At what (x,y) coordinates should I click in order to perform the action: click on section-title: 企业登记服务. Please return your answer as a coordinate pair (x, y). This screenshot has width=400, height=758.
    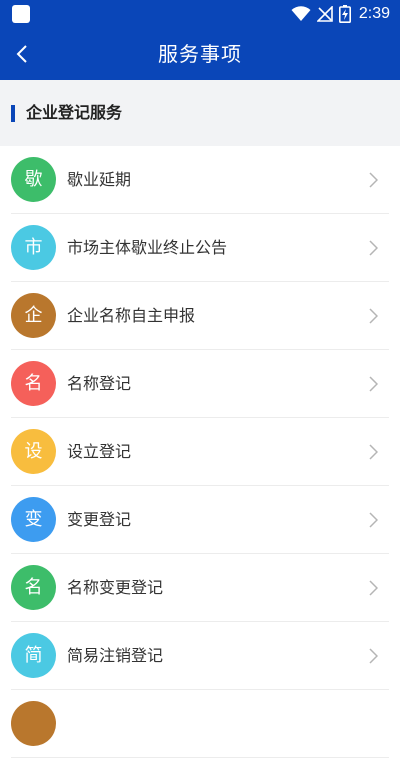
    Looking at the image, I should click on (74, 112).